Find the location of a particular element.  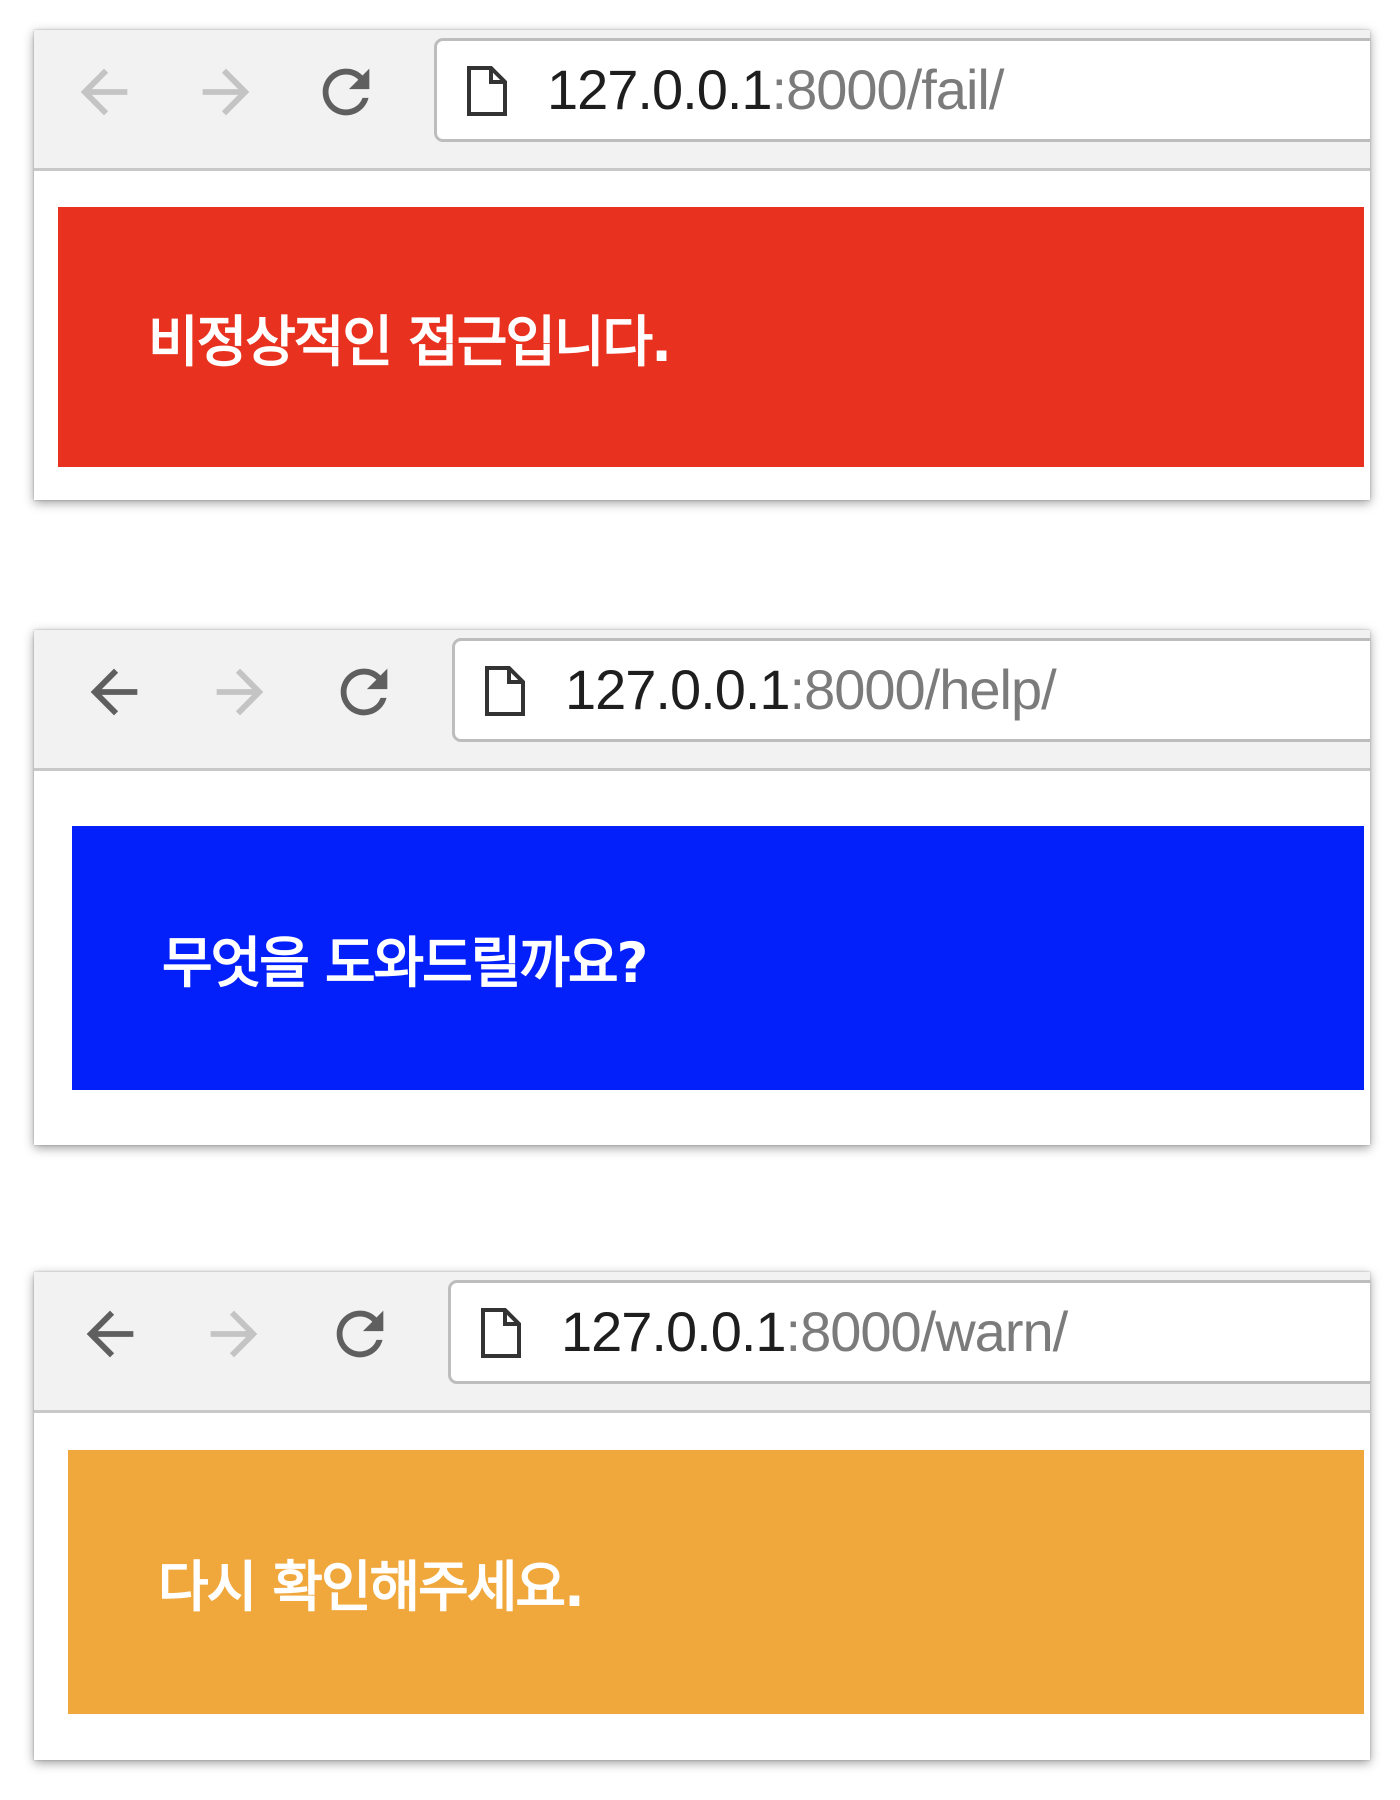

alert-message: 다시 확인해주세요. is located at coordinates (371, 1587).